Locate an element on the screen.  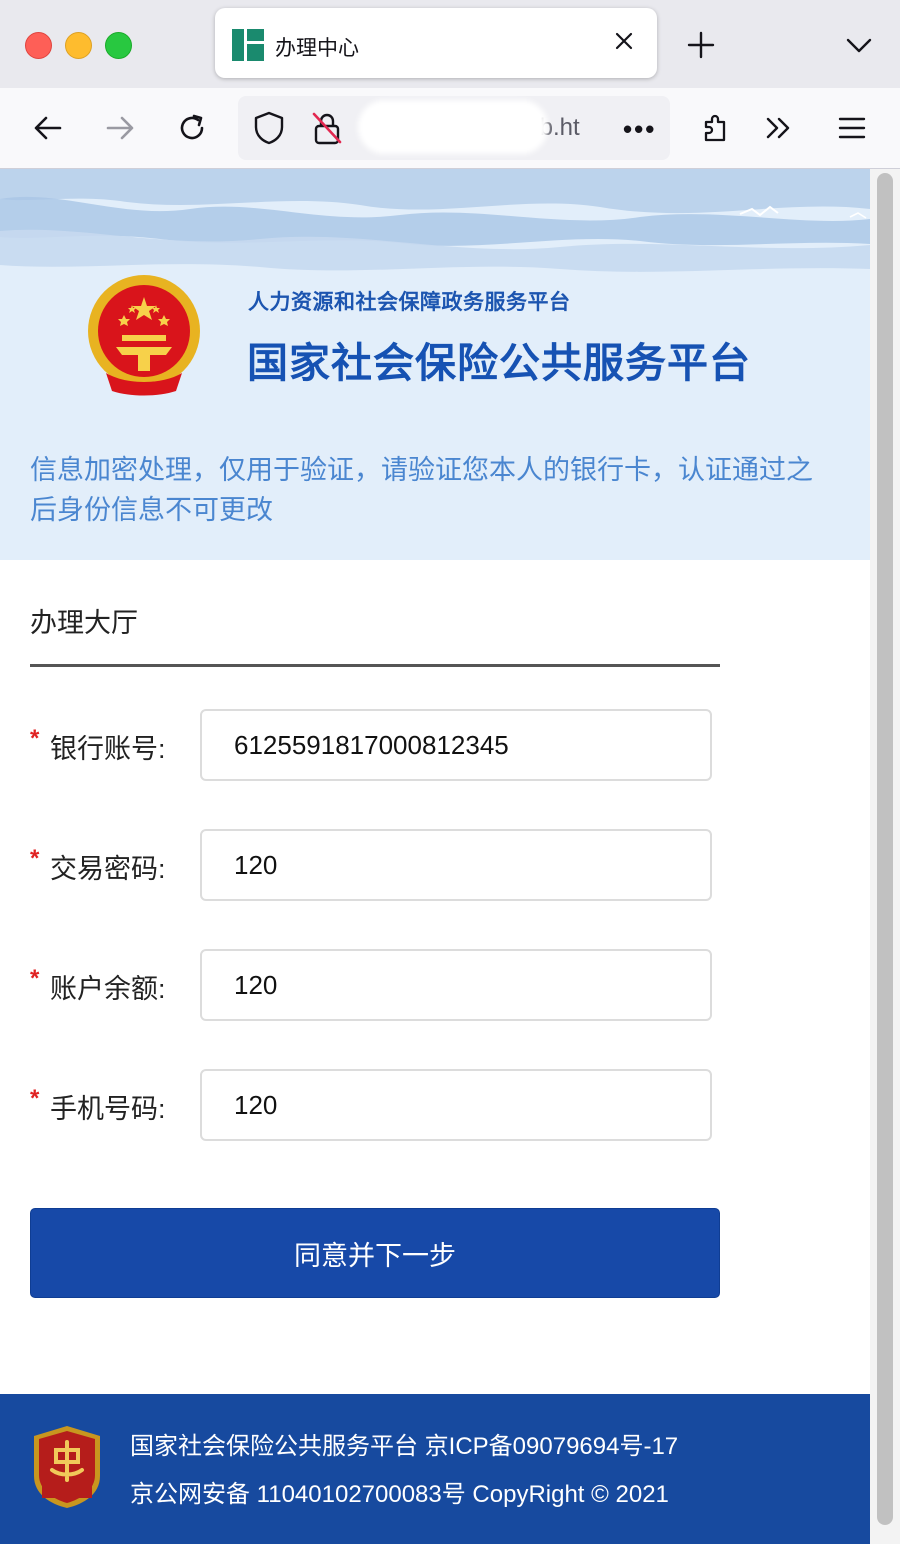
tracking-shield-icon is located at coordinates (269, 128).